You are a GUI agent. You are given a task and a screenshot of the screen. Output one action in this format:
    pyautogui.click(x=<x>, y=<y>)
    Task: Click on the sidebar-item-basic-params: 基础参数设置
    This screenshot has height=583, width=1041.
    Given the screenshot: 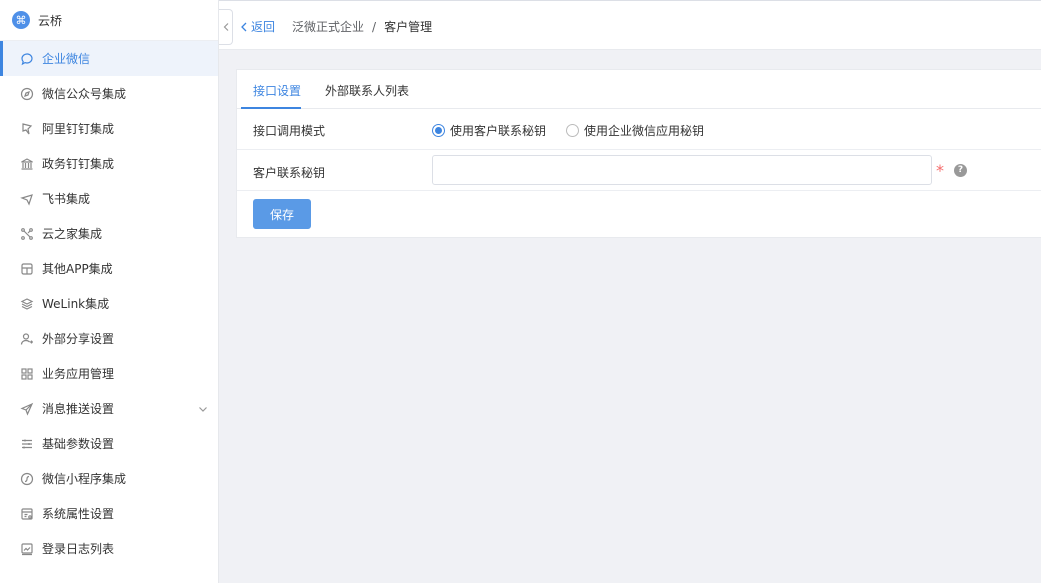 What is the action you would take?
    pyautogui.click(x=109, y=443)
    